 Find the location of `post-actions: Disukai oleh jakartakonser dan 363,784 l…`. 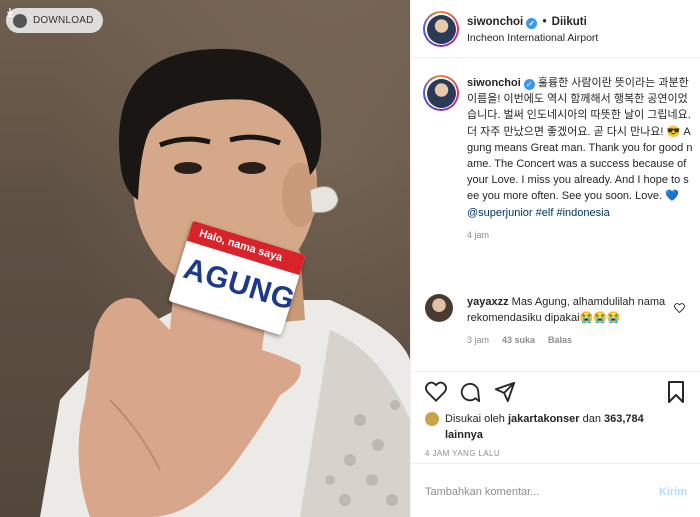

post-actions: Disukai oleh jakartakonser dan 363,784 l… is located at coordinates (555, 417).